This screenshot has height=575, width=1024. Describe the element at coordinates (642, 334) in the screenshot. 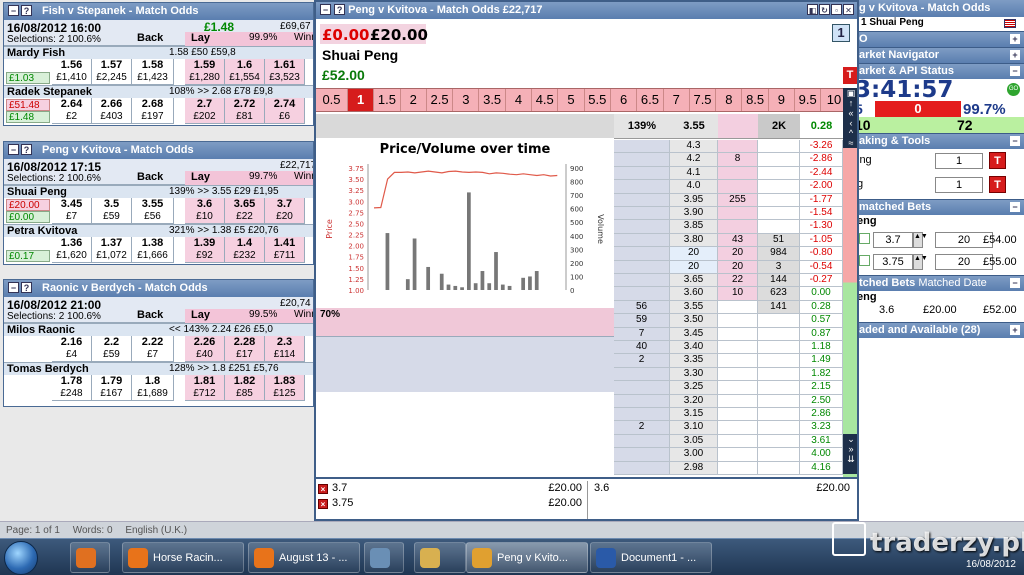

I see `ladder-back-cell: 7` at that location.